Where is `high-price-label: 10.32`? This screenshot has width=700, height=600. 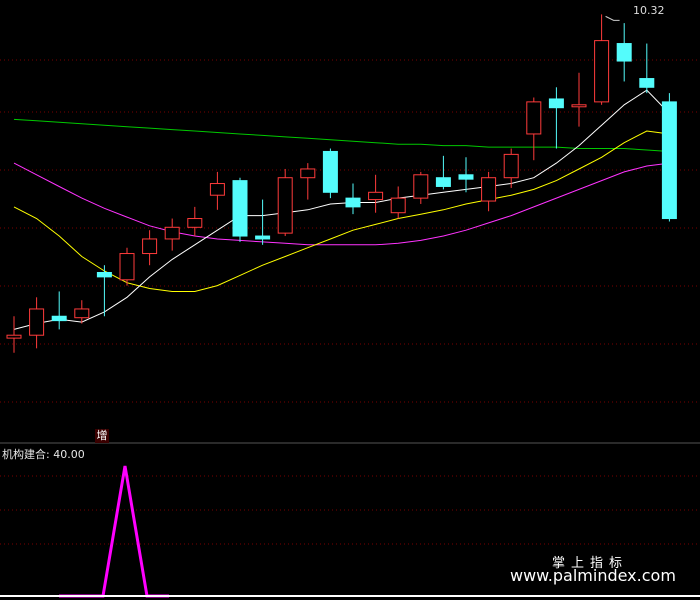 high-price-label: 10.32 is located at coordinates (649, 10).